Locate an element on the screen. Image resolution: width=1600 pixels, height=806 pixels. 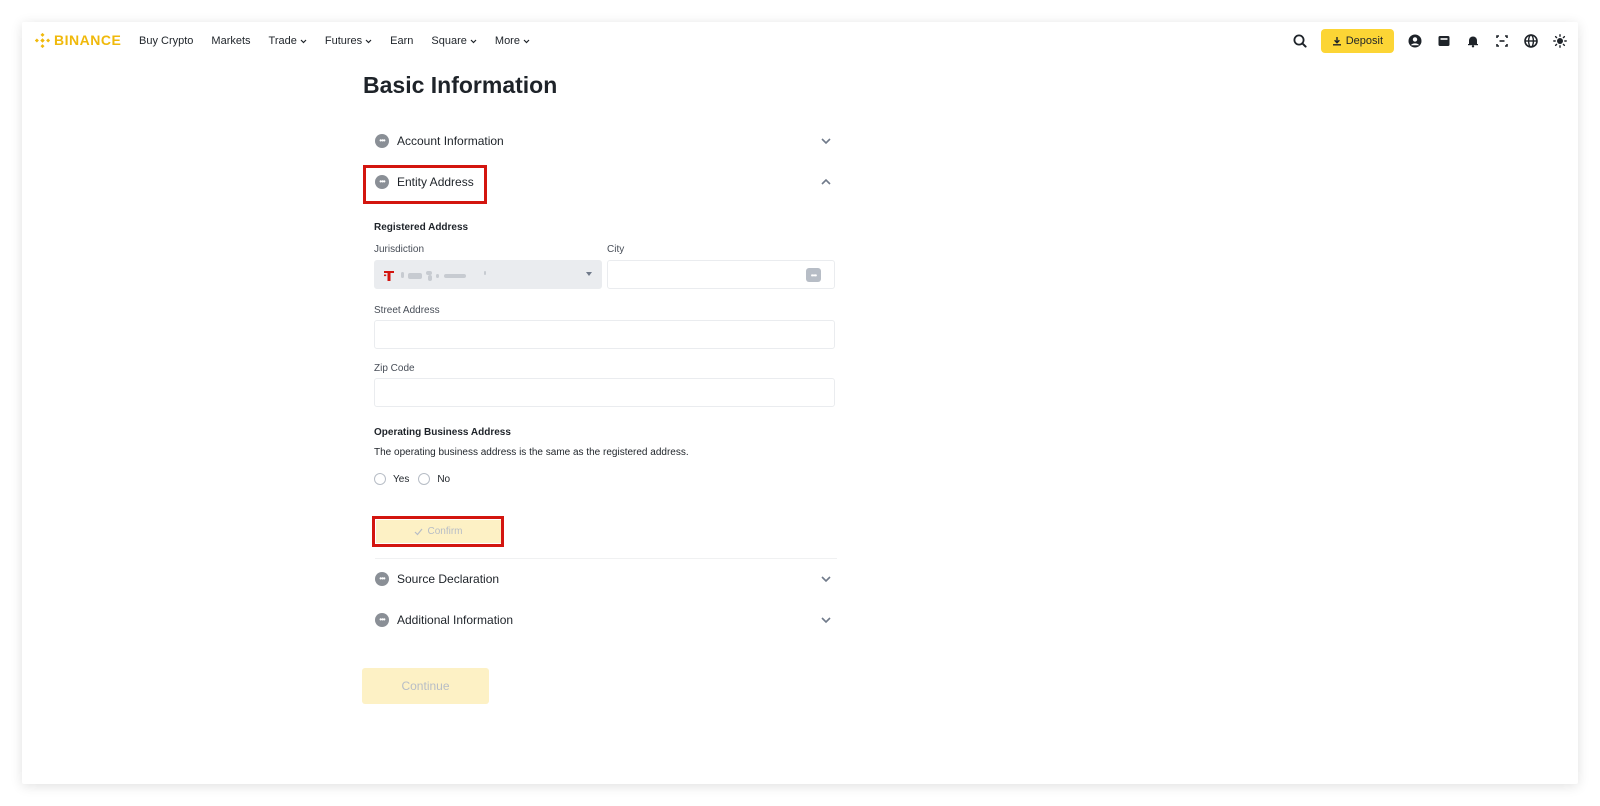
same-address-radio-group: Yes No is located at coordinates (416, 479).